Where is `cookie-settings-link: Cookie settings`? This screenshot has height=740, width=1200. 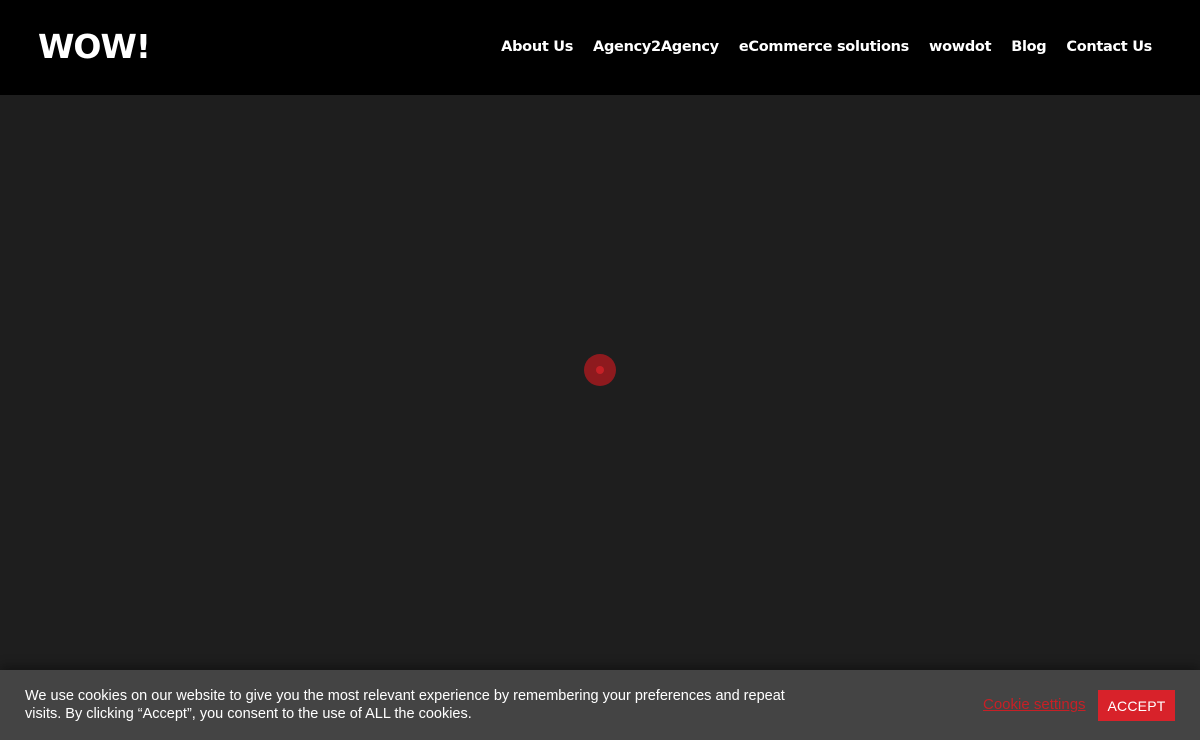
cookie-settings-link: Cookie settings is located at coordinates (1034, 704).